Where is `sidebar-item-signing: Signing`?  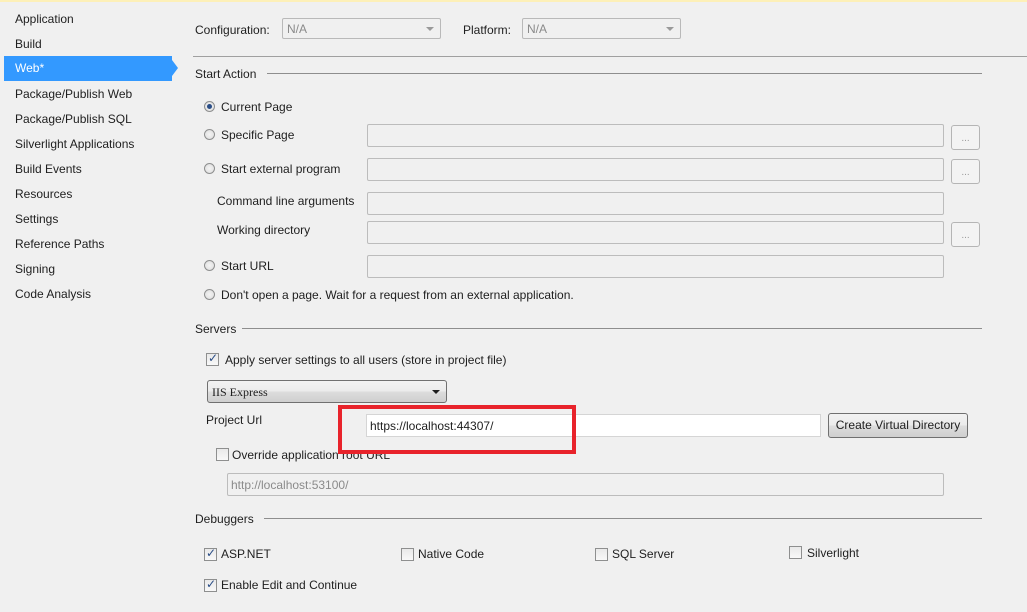
sidebar-item-signing: Signing is located at coordinates (35, 269).